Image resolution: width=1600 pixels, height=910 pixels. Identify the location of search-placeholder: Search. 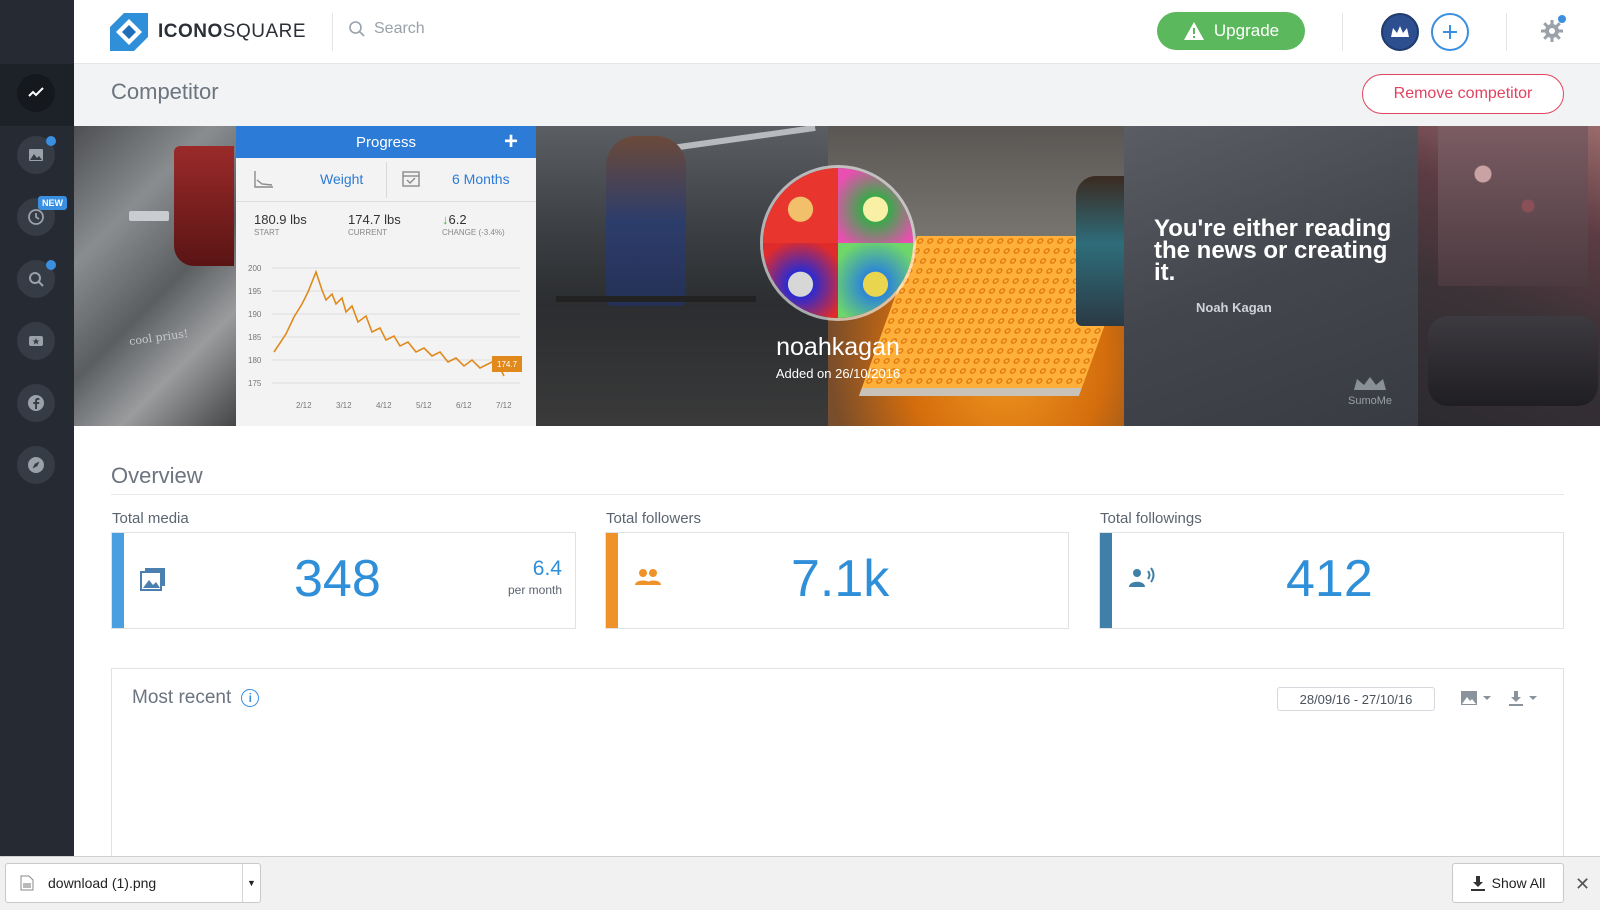
(399, 28).